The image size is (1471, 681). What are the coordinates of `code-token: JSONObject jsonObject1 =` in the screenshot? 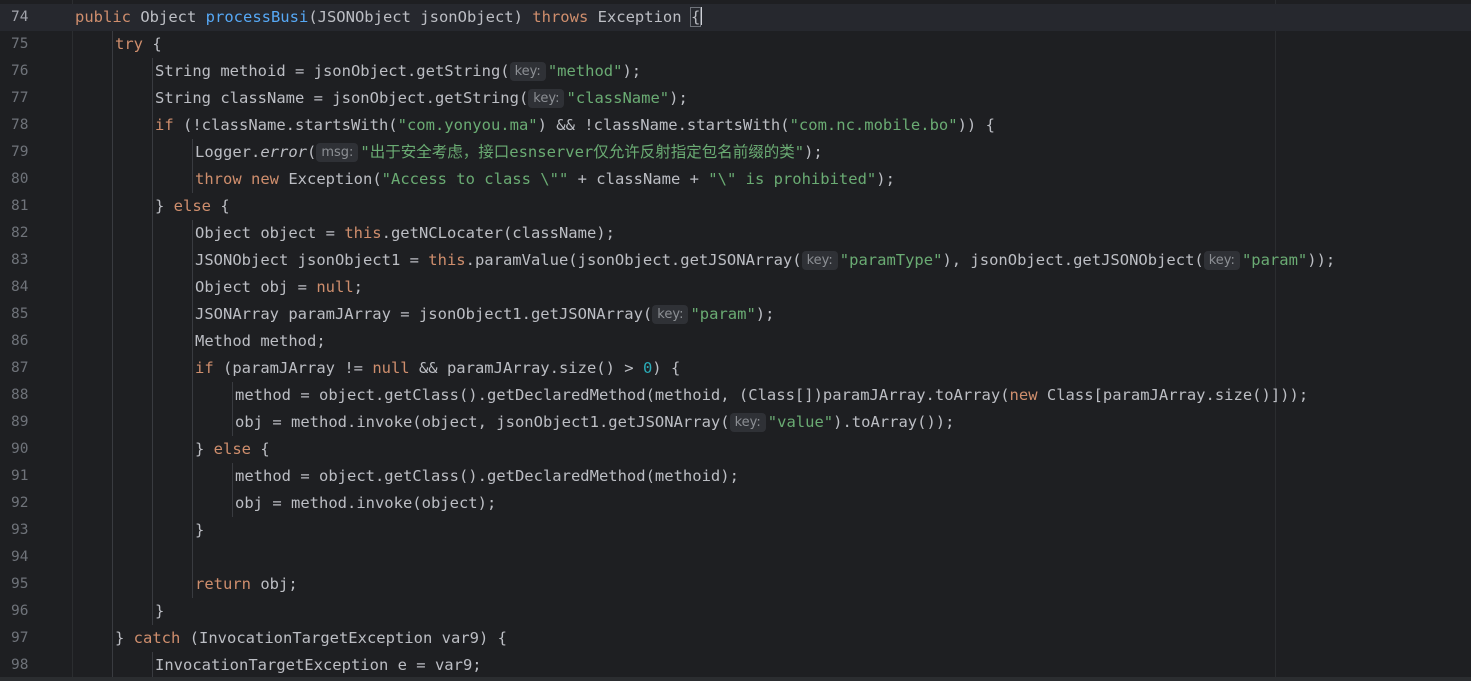 It's located at (312, 260).